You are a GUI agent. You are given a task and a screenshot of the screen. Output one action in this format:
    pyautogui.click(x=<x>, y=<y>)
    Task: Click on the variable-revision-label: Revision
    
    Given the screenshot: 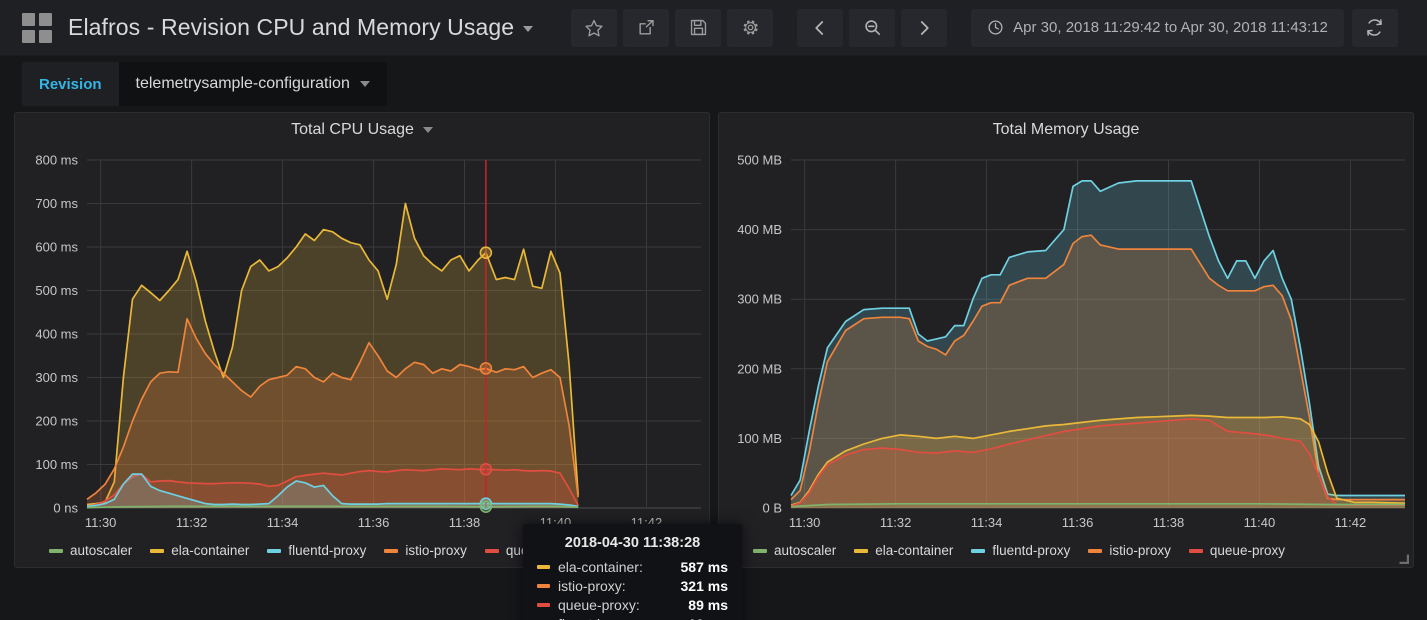 What is the action you would take?
    pyautogui.click(x=70, y=84)
    